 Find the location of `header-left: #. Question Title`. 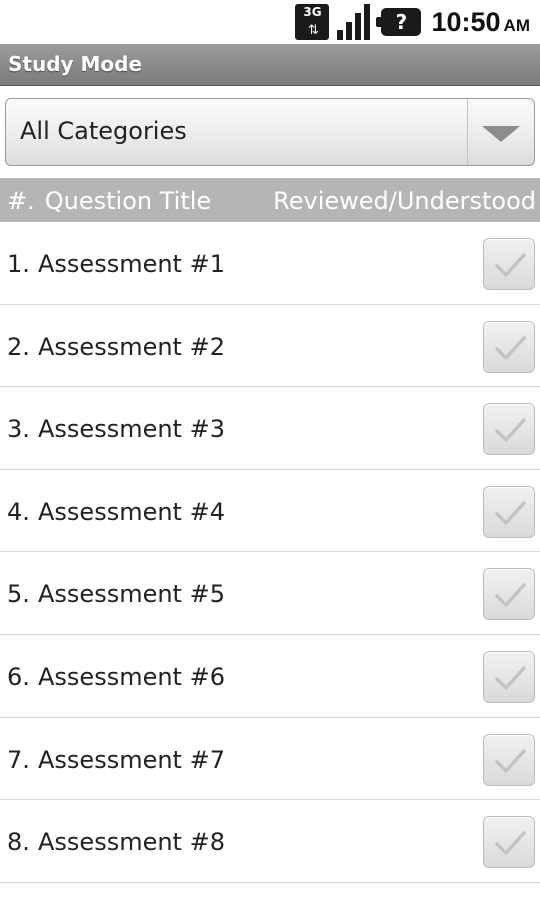

header-left: #. Question Title is located at coordinates (109, 201).